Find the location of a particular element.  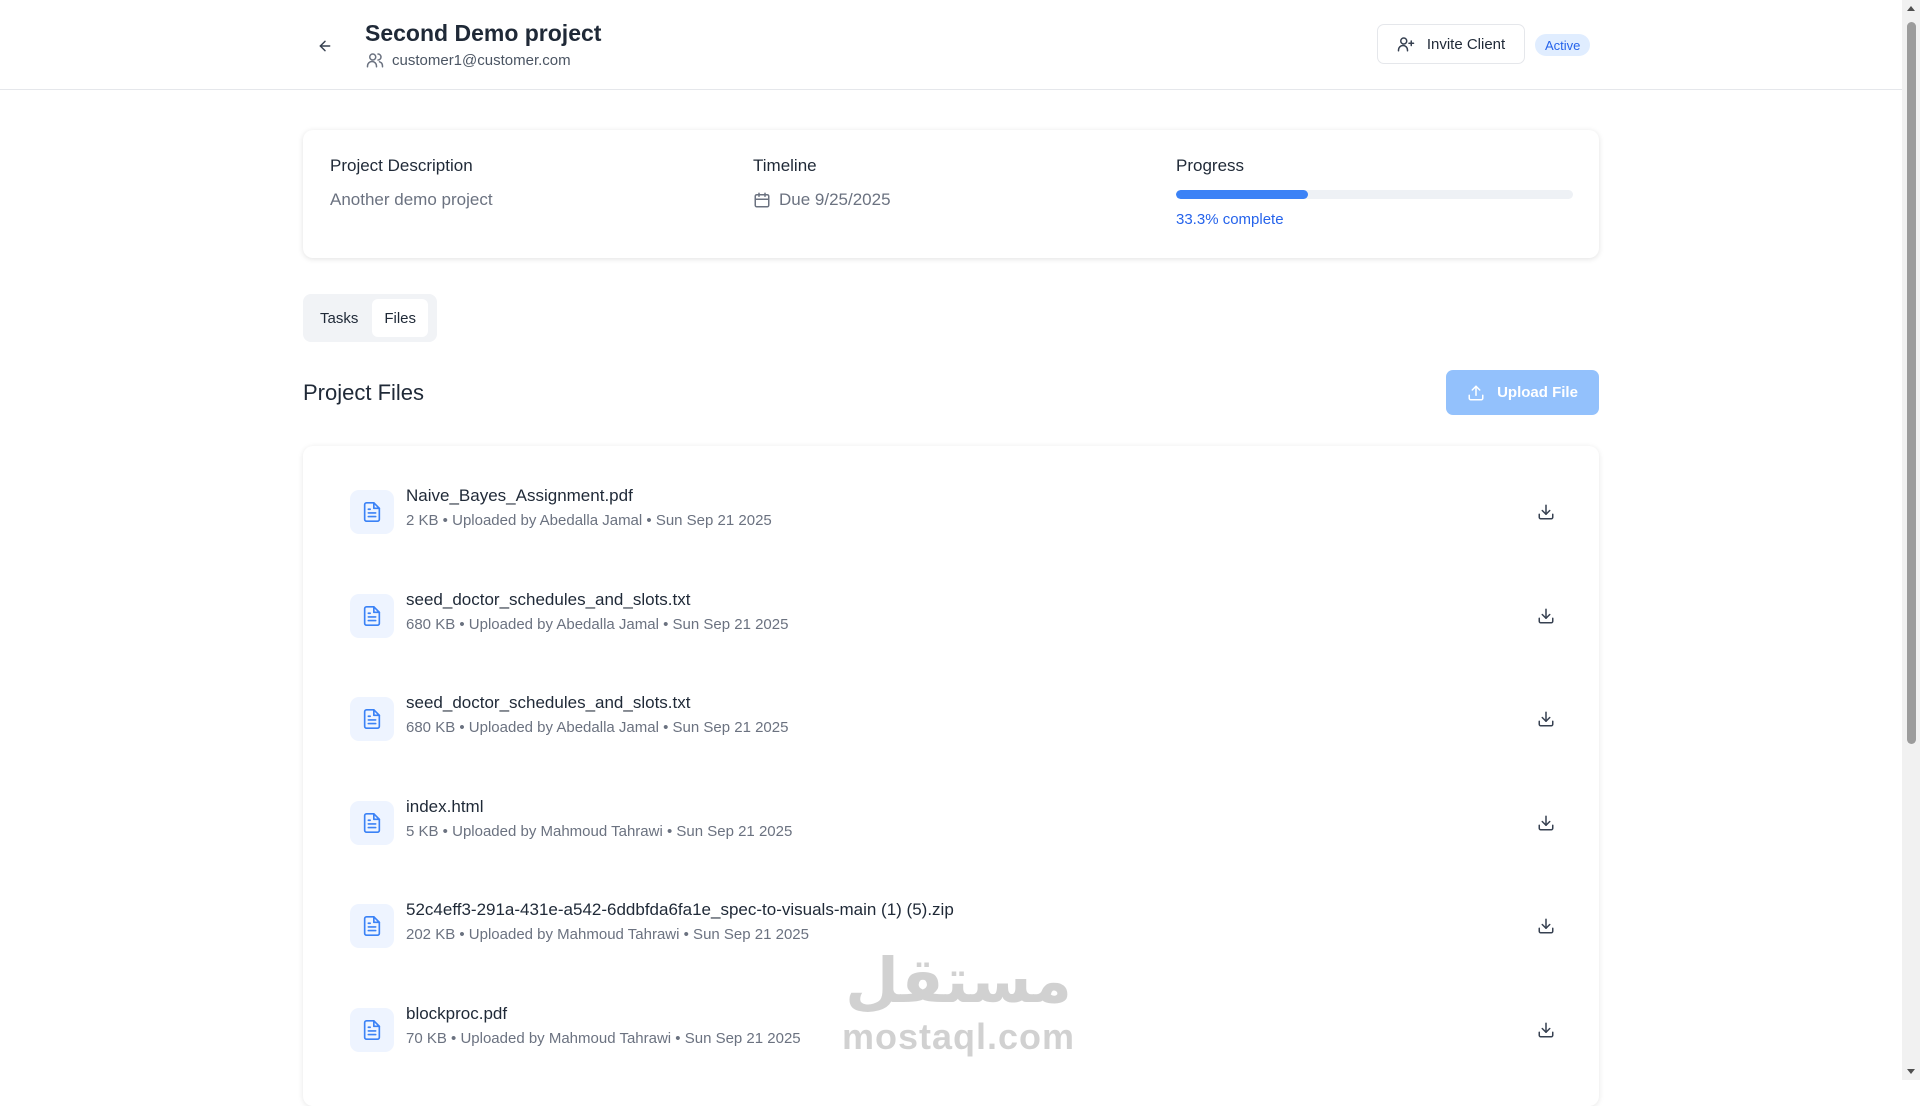

user-plus-icon is located at coordinates (1406, 44).